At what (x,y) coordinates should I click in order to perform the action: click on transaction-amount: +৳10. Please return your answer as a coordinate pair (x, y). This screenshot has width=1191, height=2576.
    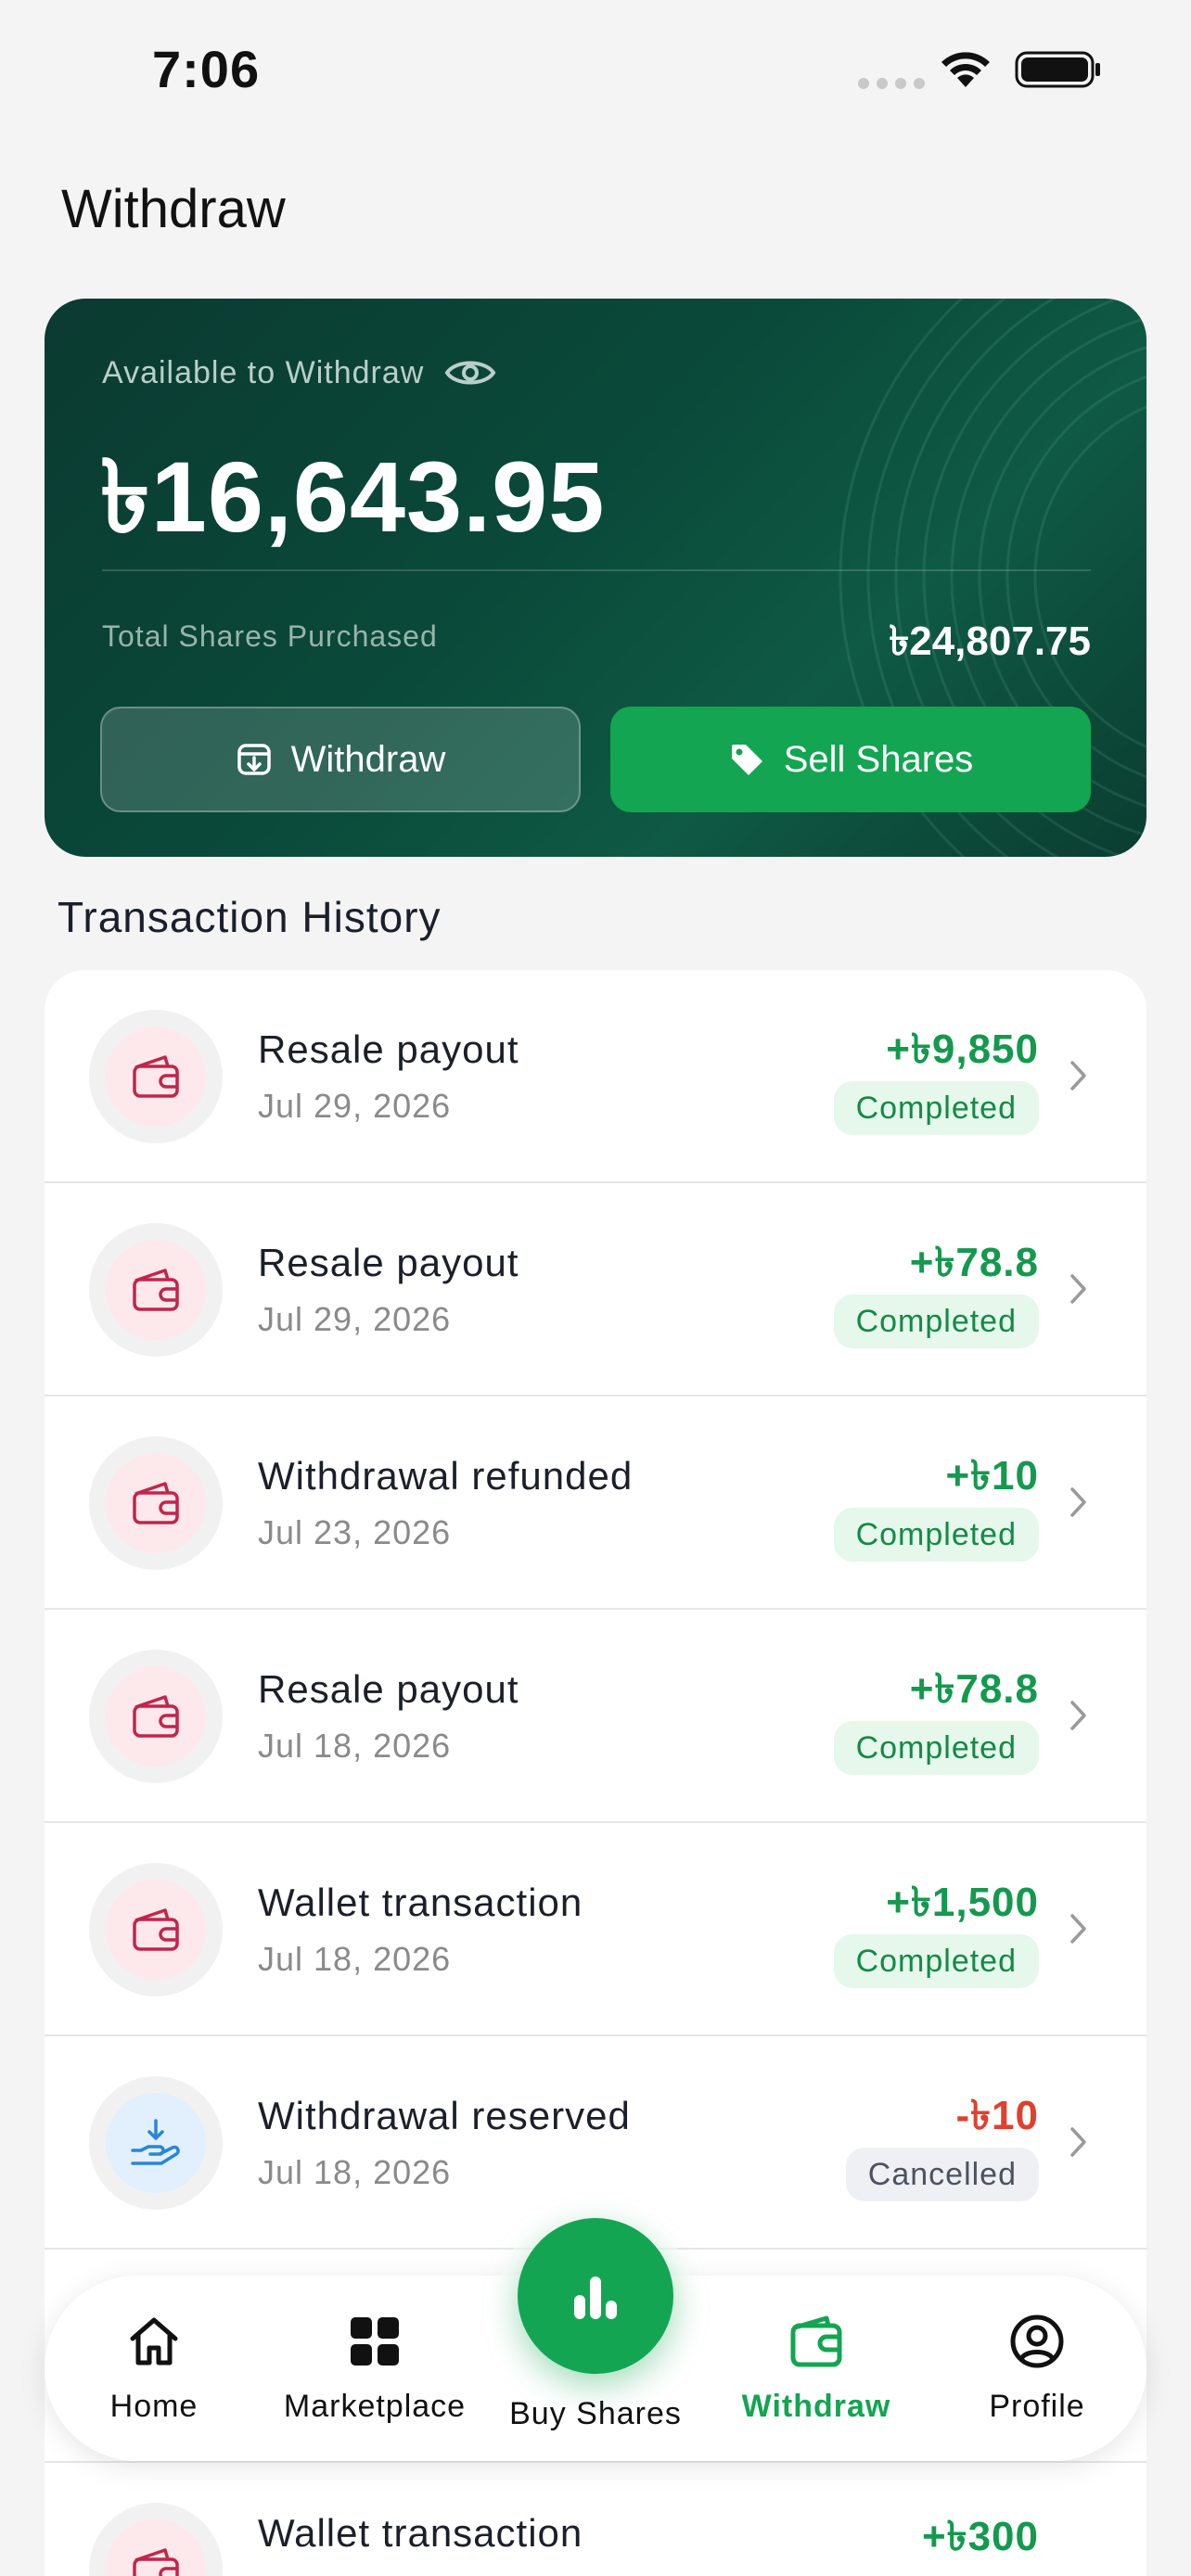
    Looking at the image, I should click on (992, 1475).